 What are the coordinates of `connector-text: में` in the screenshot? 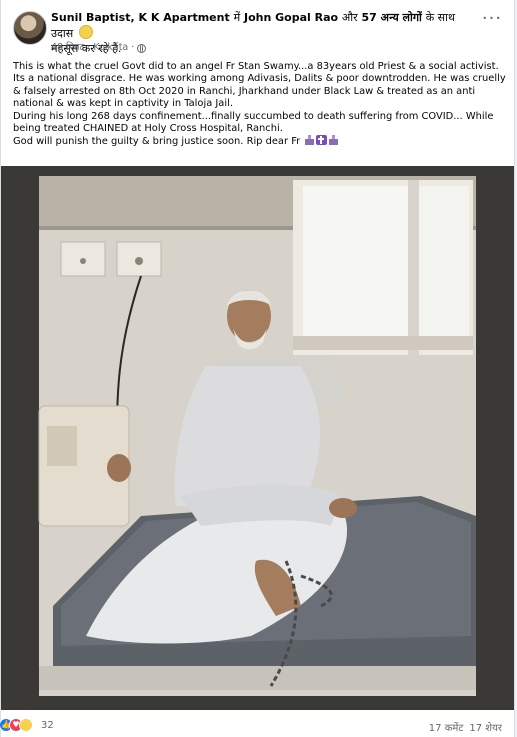 It's located at (237, 17).